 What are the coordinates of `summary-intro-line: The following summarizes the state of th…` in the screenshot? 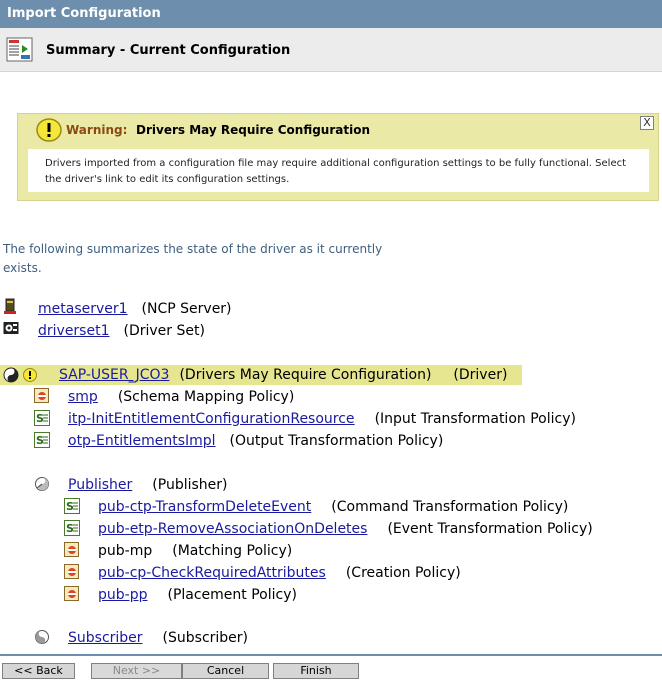 It's located at (193, 249).